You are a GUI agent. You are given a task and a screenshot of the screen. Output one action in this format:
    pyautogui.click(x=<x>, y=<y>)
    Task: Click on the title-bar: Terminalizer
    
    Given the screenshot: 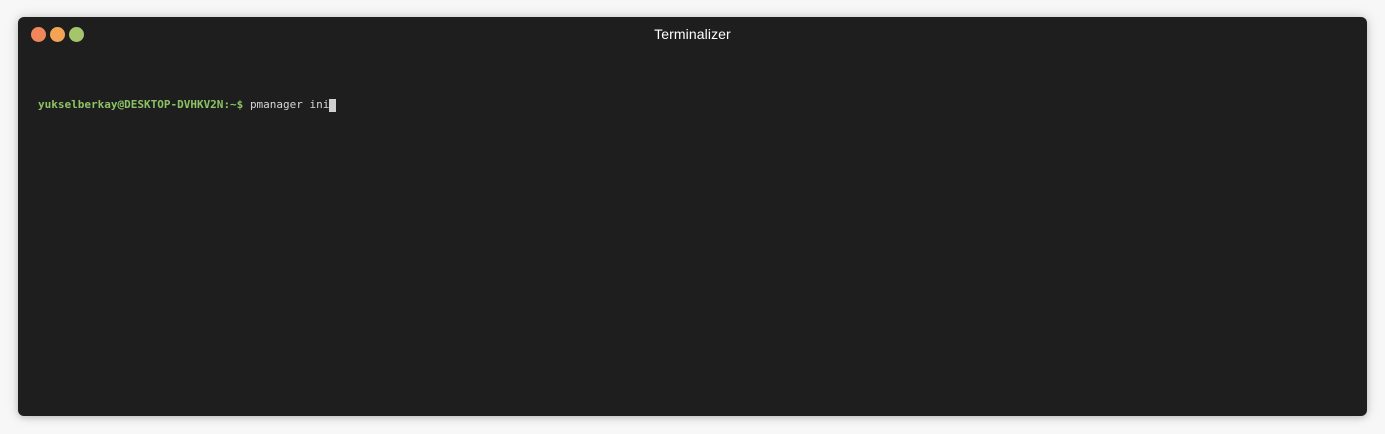 What is the action you would take?
    pyautogui.click(x=692, y=35)
    